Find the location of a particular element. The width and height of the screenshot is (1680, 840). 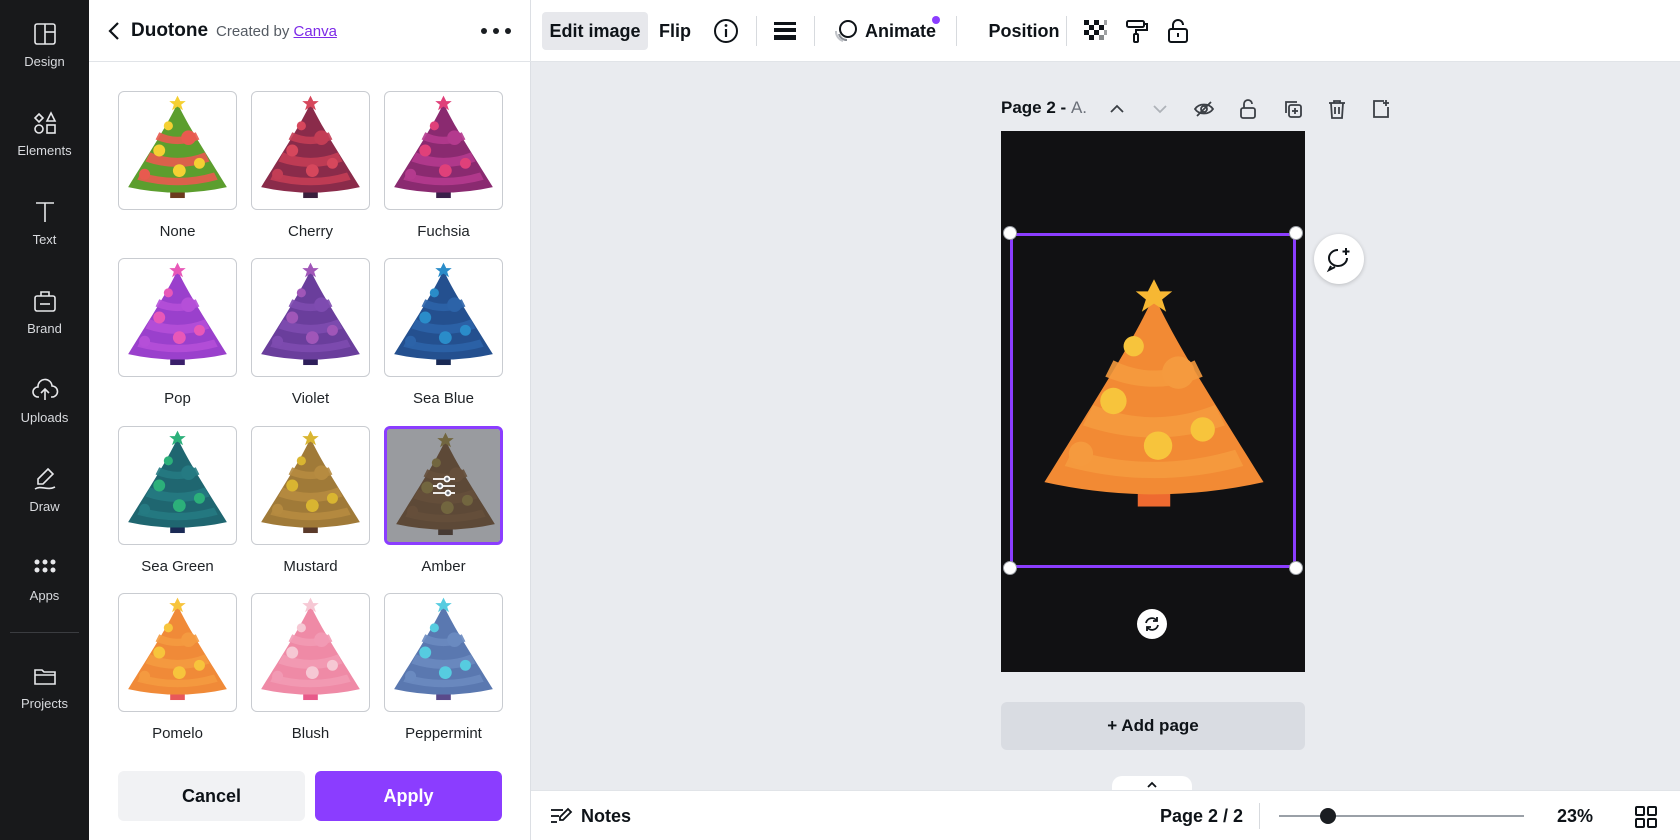

add-page-icon is located at coordinates (1381, 109).